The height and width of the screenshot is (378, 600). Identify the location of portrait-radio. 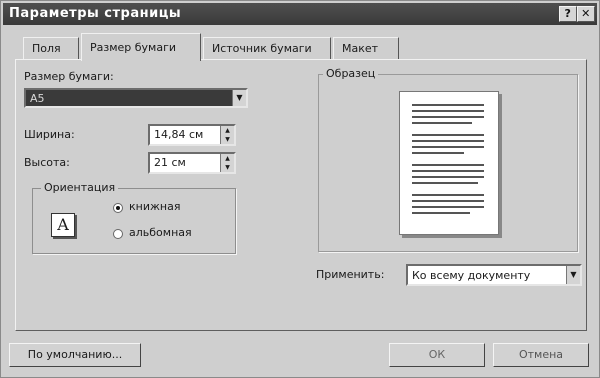
(118, 208).